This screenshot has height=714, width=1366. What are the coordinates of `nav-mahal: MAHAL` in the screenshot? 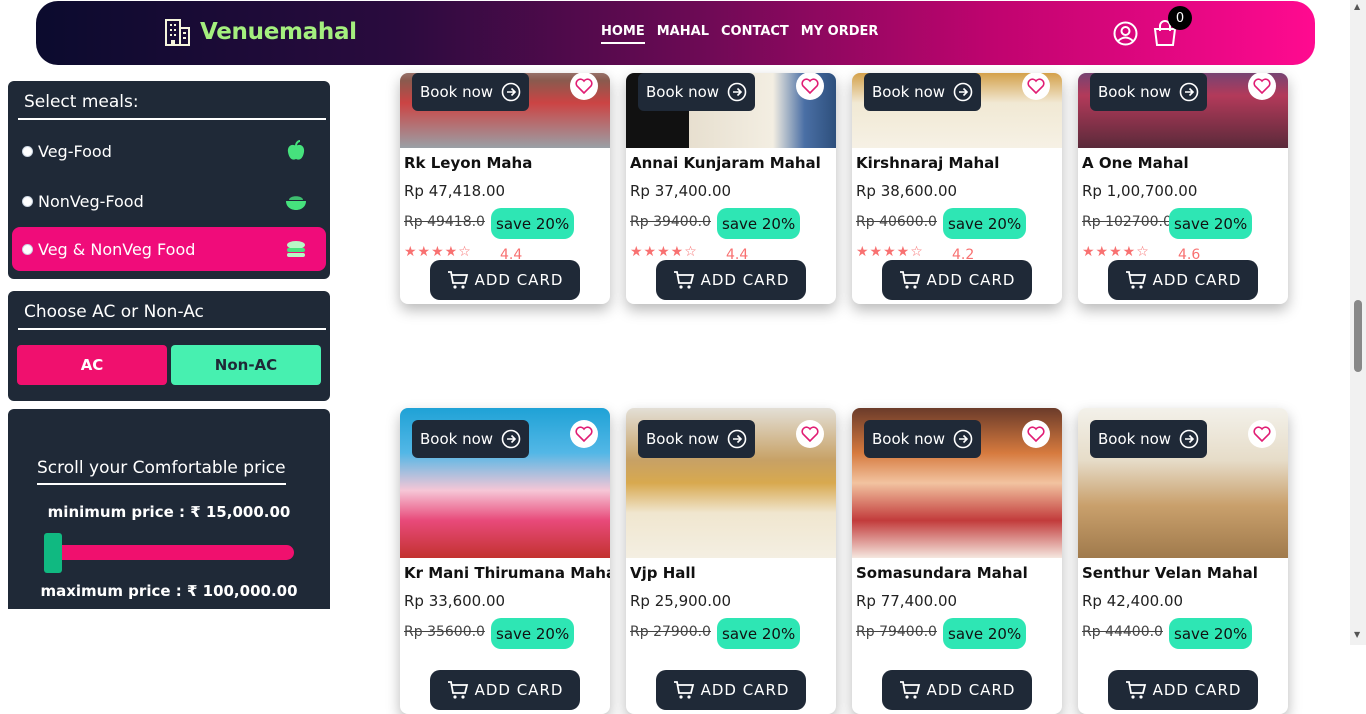 It's located at (683, 34).